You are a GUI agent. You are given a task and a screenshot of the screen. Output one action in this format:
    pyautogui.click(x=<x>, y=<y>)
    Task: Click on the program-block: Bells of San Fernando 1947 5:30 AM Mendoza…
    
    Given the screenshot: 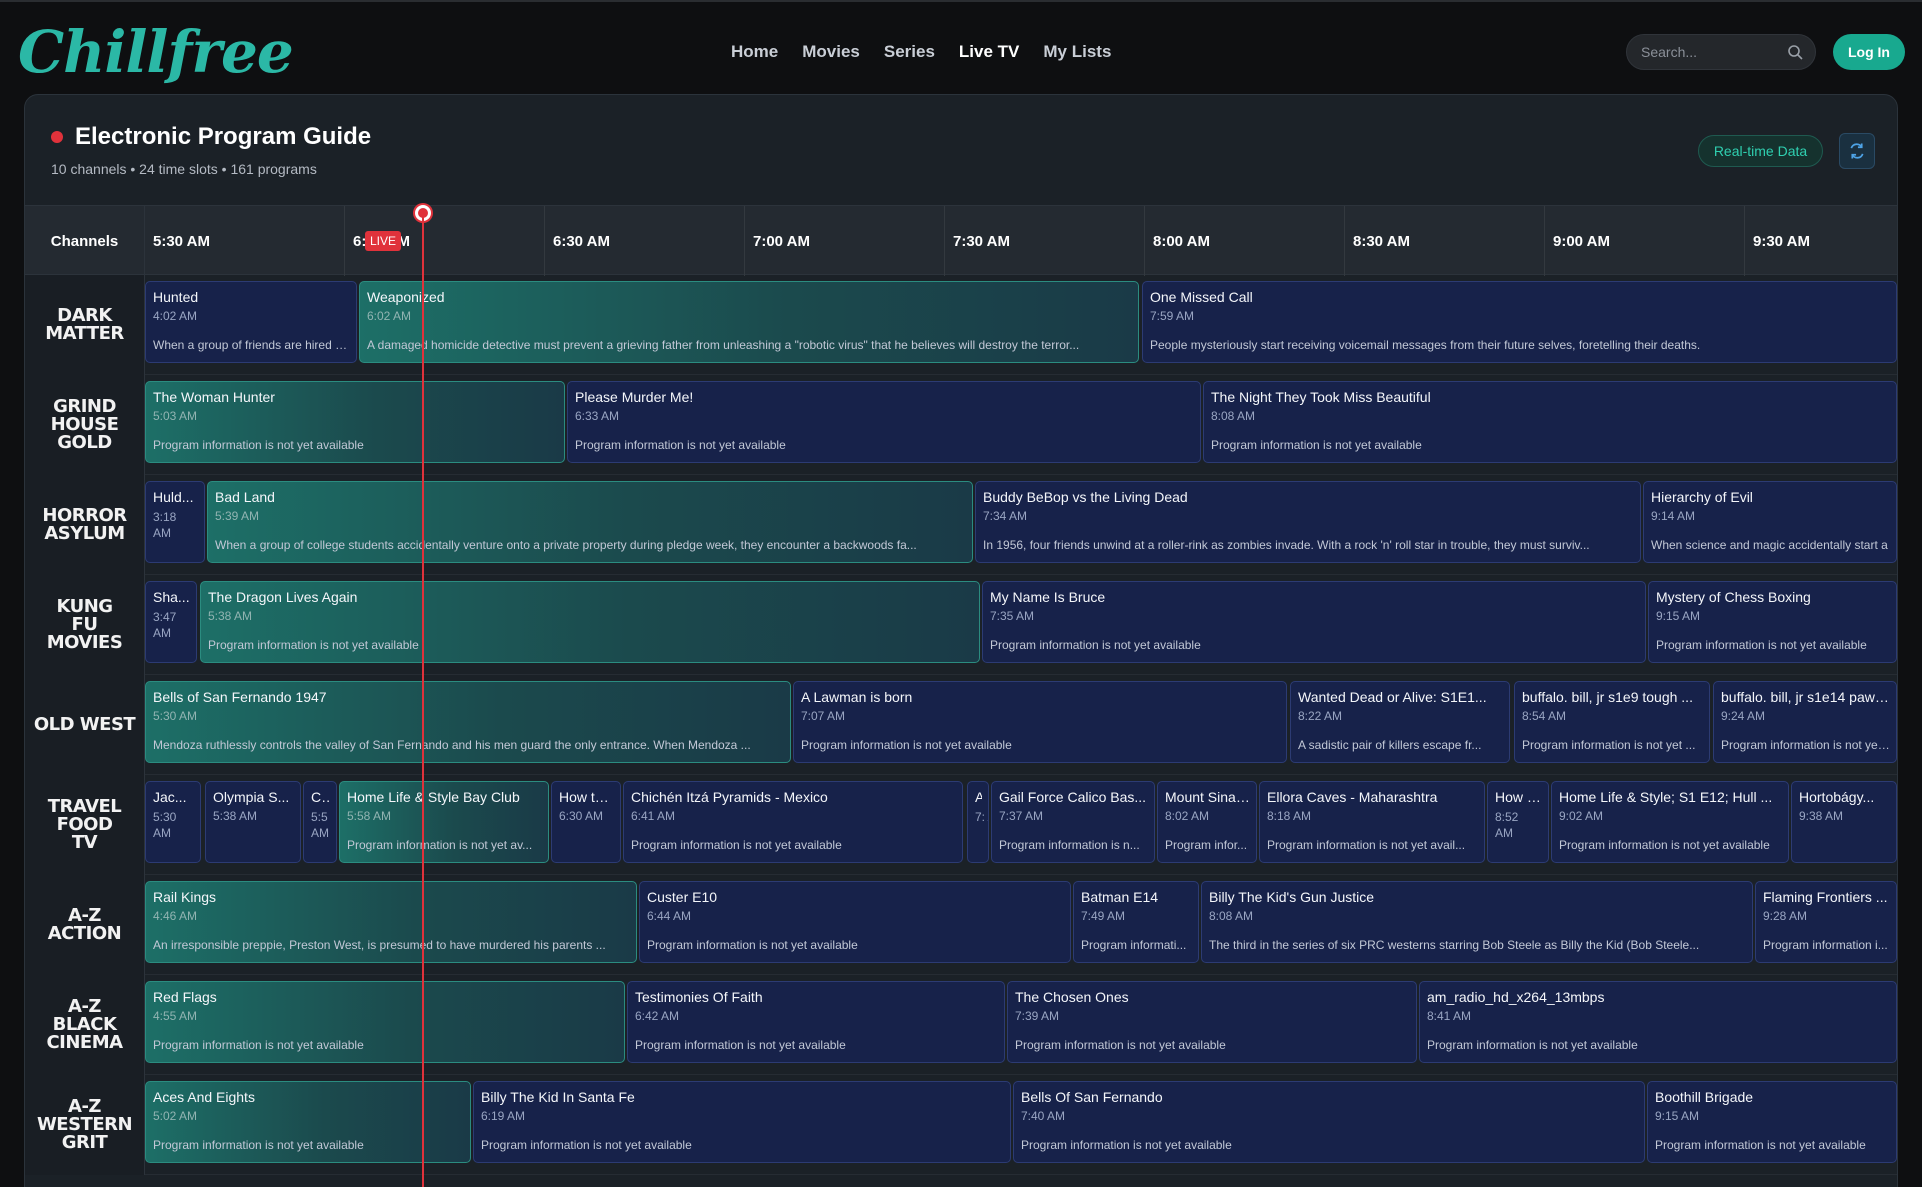 What is the action you would take?
    pyautogui.click(x=468, y=722)
    